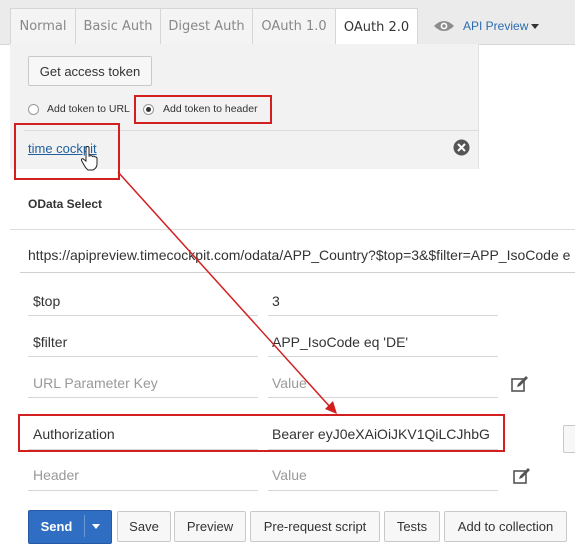 Image resolution: width=575 pixels, height=549 pixels. Describe the element at coordinates (210, 526) in the screenshot. I see `preview-button: Preview` at that location.